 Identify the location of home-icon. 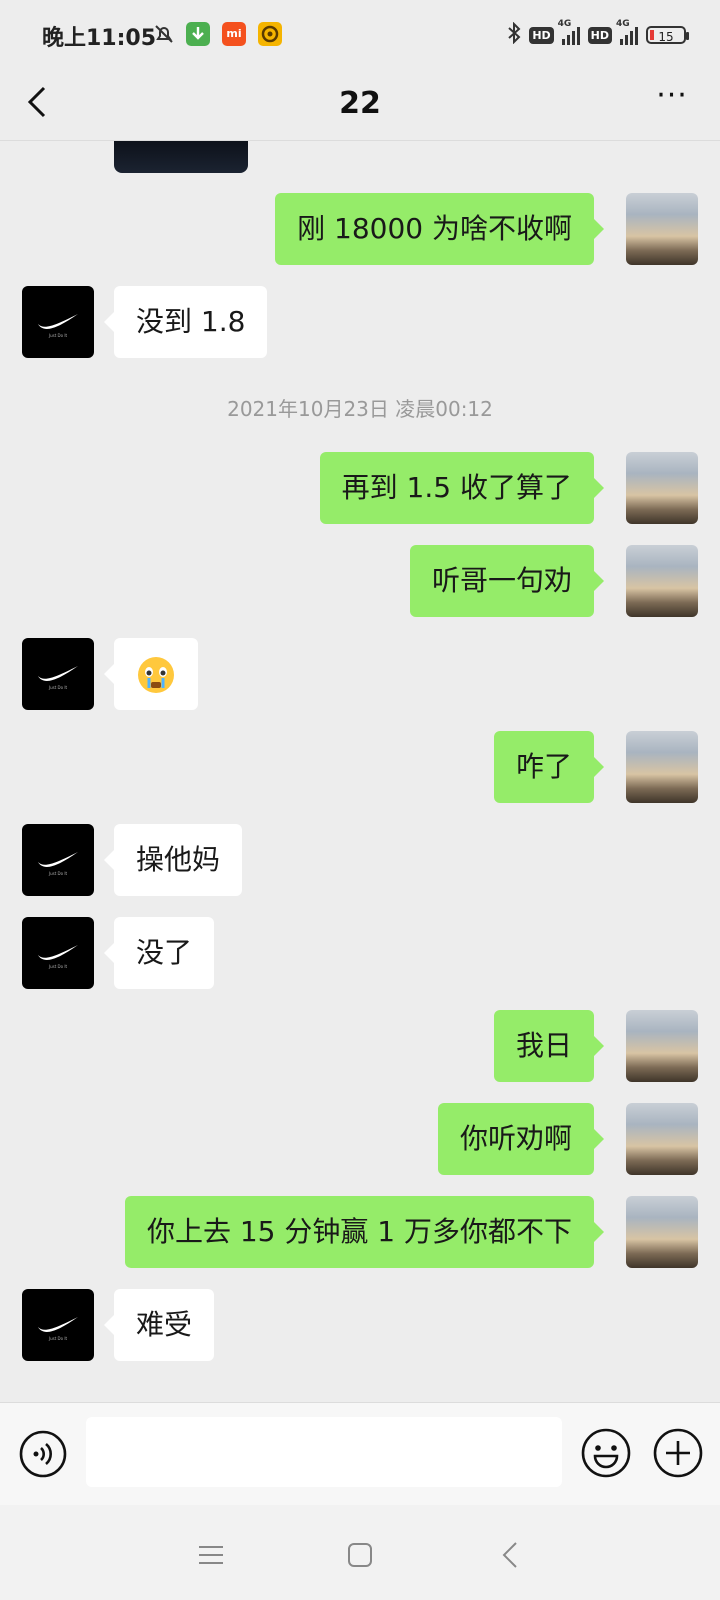
(360, 1555).